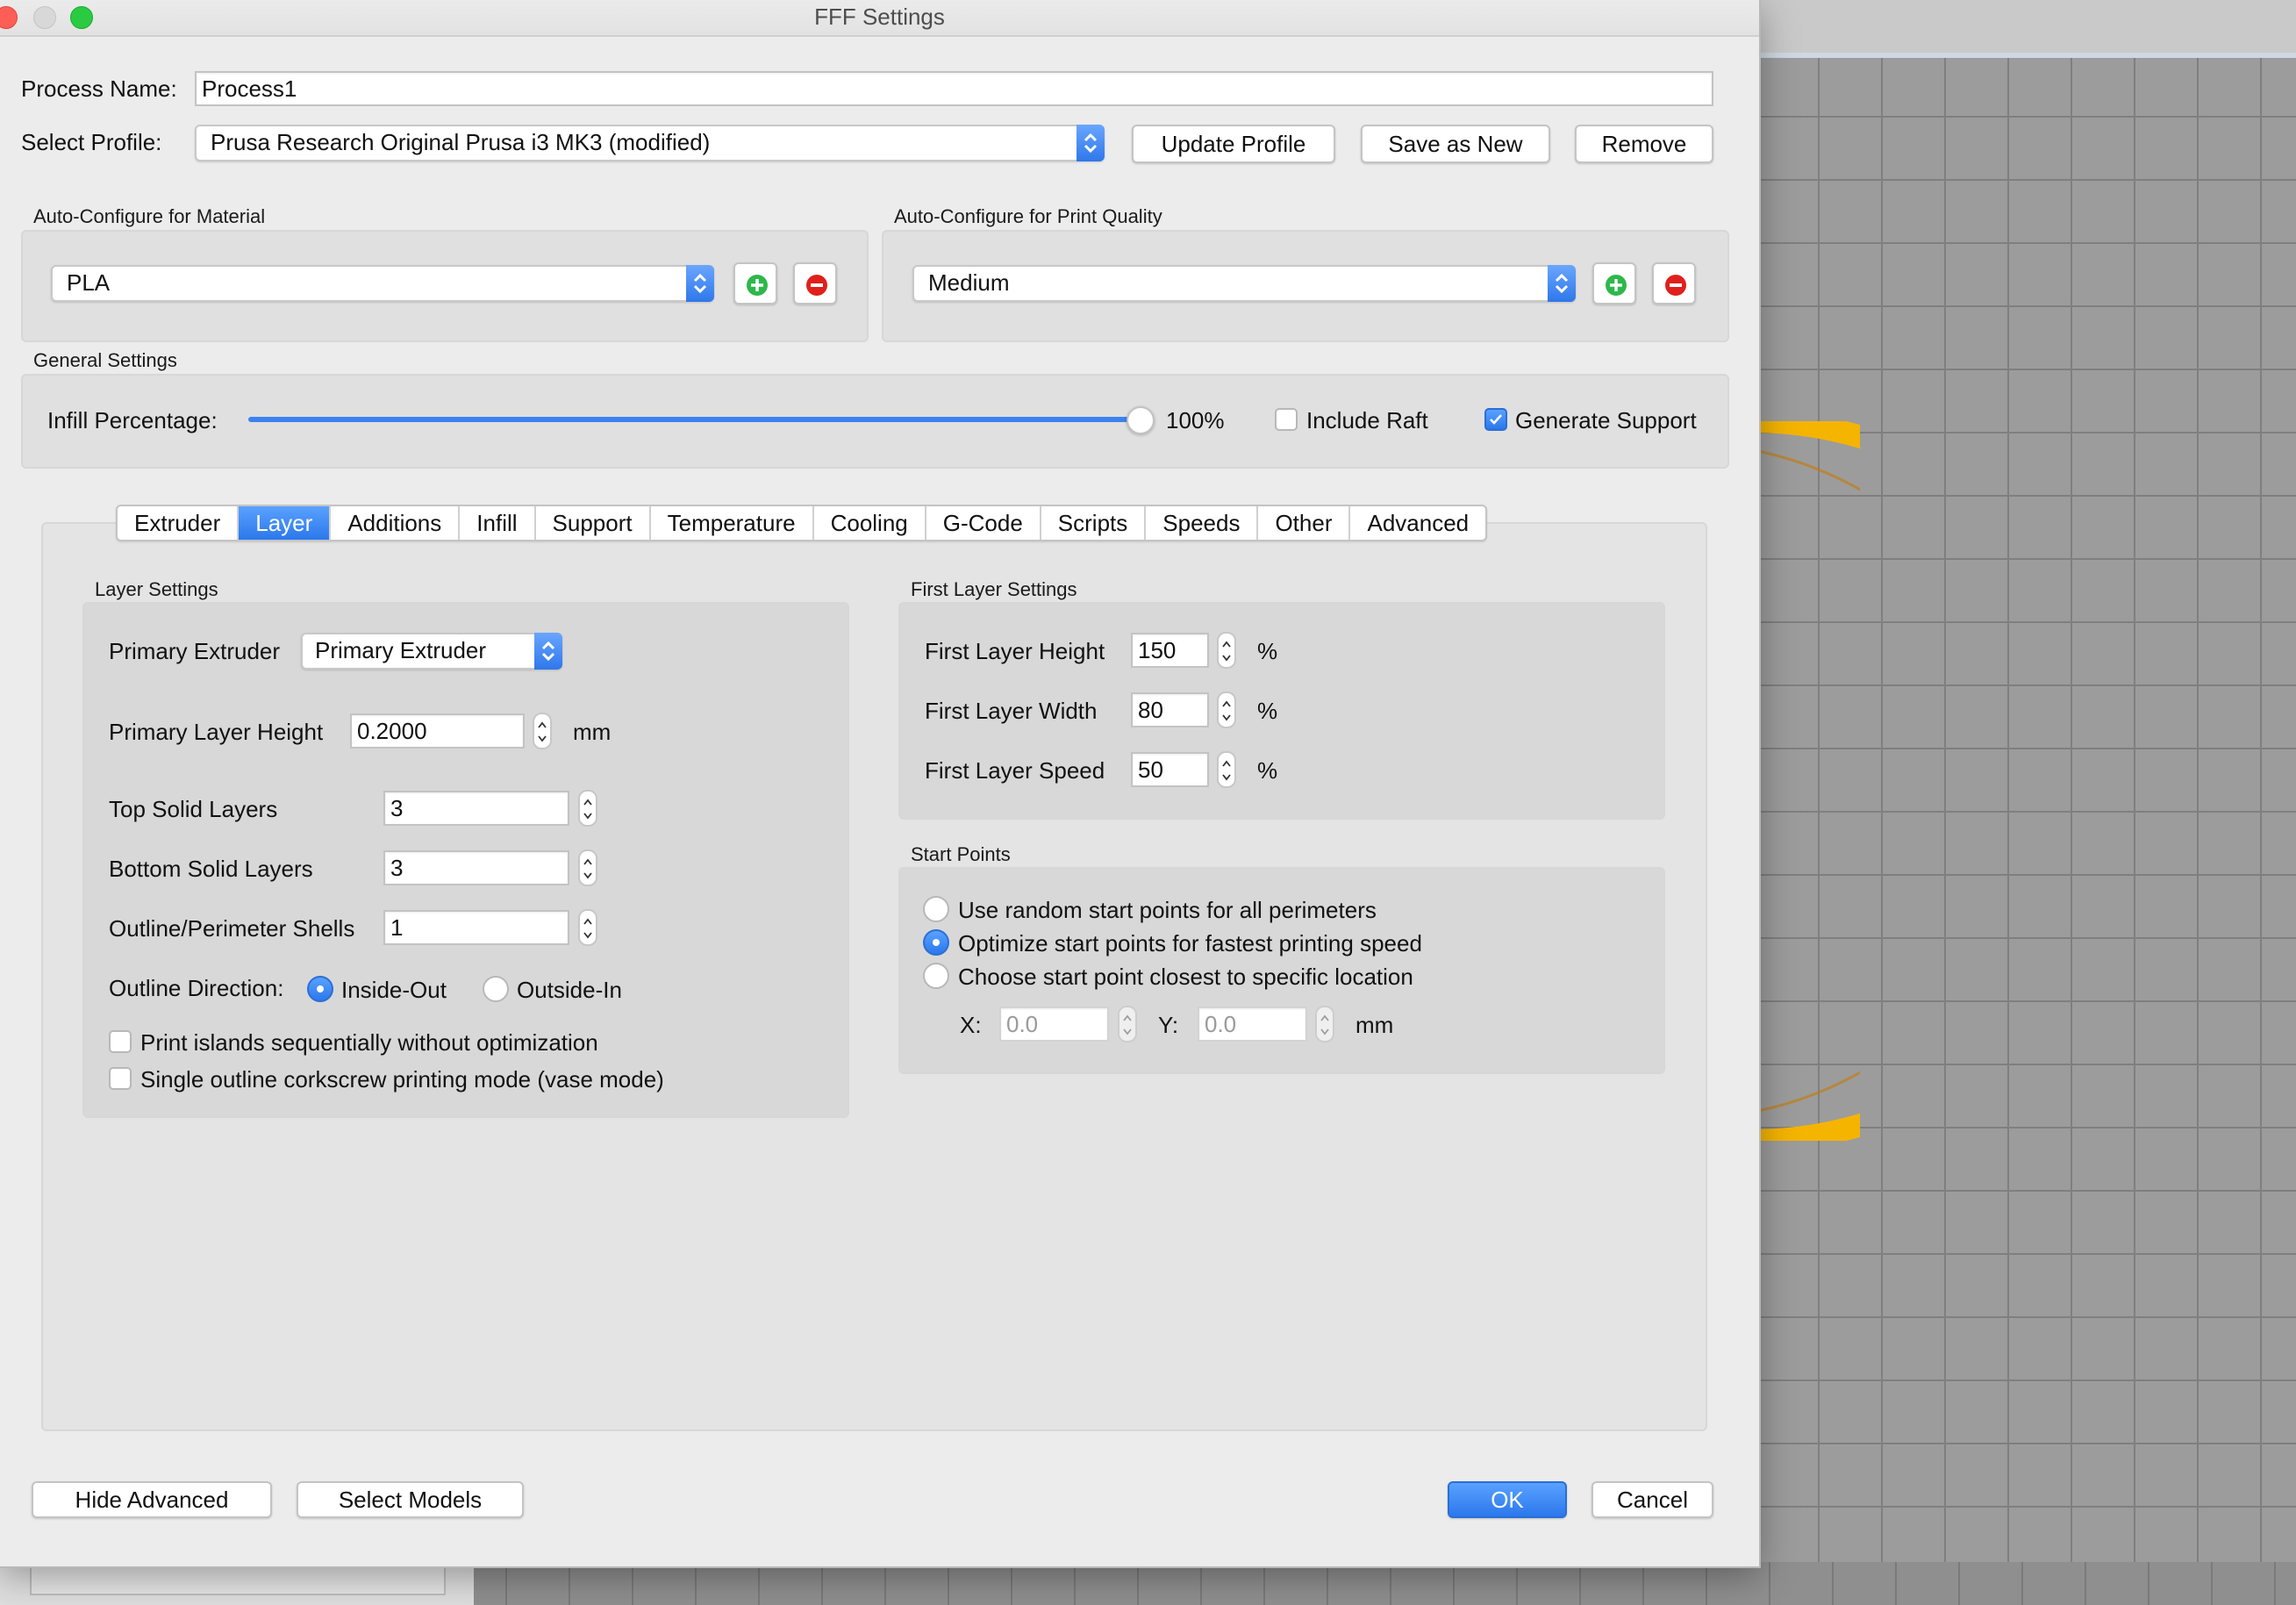 The image size is (2296, 1605). I want to click on bottom-solid-layers-stepper, so click(587, 867).